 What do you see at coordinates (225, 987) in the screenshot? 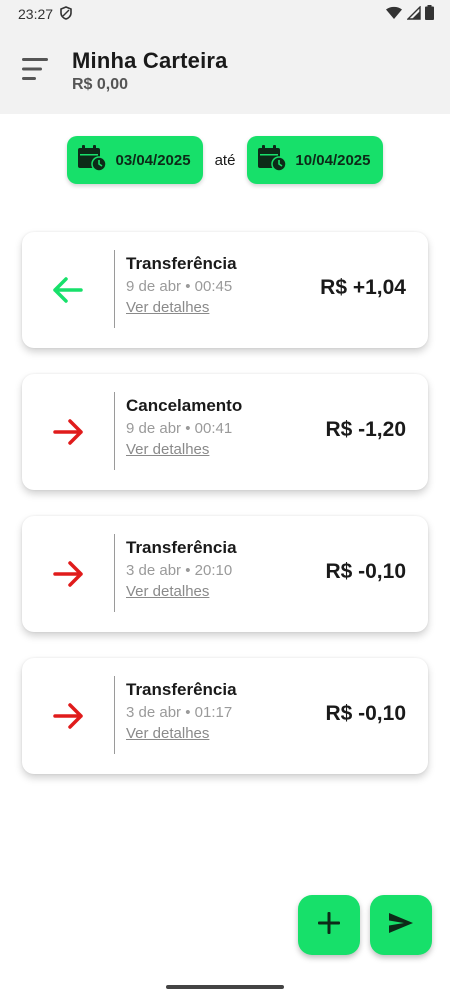
I see `gesture-navigation-handle` at bounding box center [225, 987].